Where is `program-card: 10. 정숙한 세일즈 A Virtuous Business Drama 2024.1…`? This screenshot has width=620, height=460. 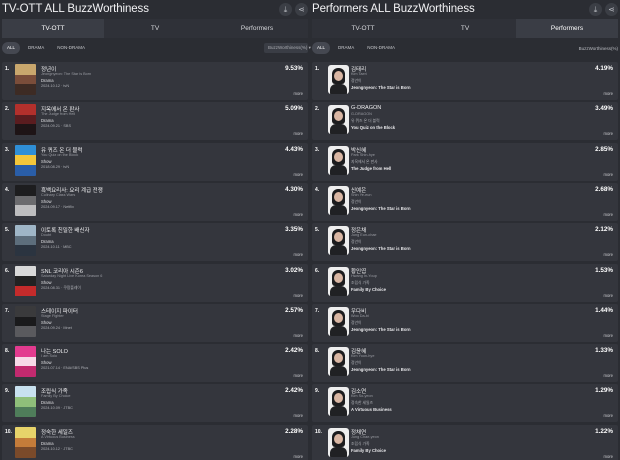 program-card: 10. 정숙한 세일즈 A Virtuous Business Drama 2024.1… is located at coordinates (155, 442).